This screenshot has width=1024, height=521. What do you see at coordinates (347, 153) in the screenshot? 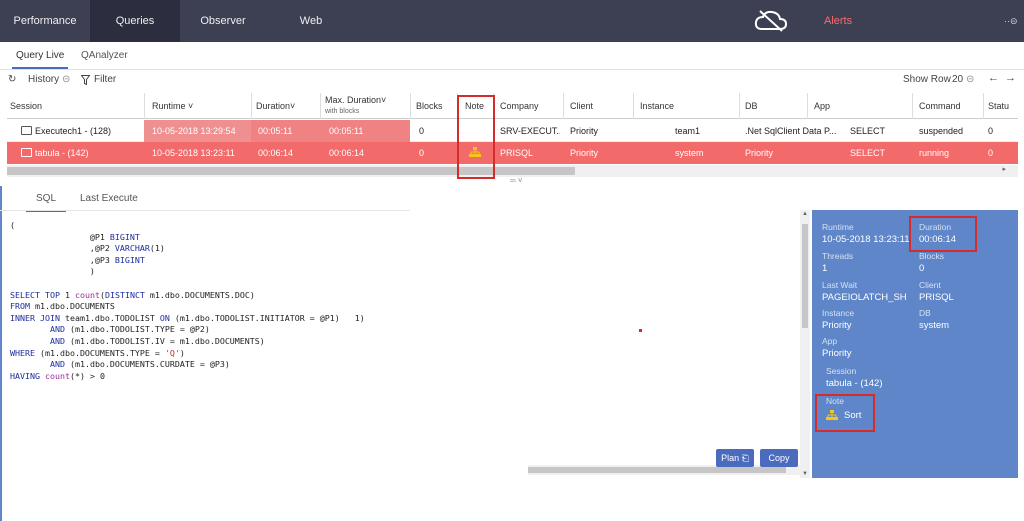
I see `cell-max-duration: 00:06:14` at bounding box center [347, 153].